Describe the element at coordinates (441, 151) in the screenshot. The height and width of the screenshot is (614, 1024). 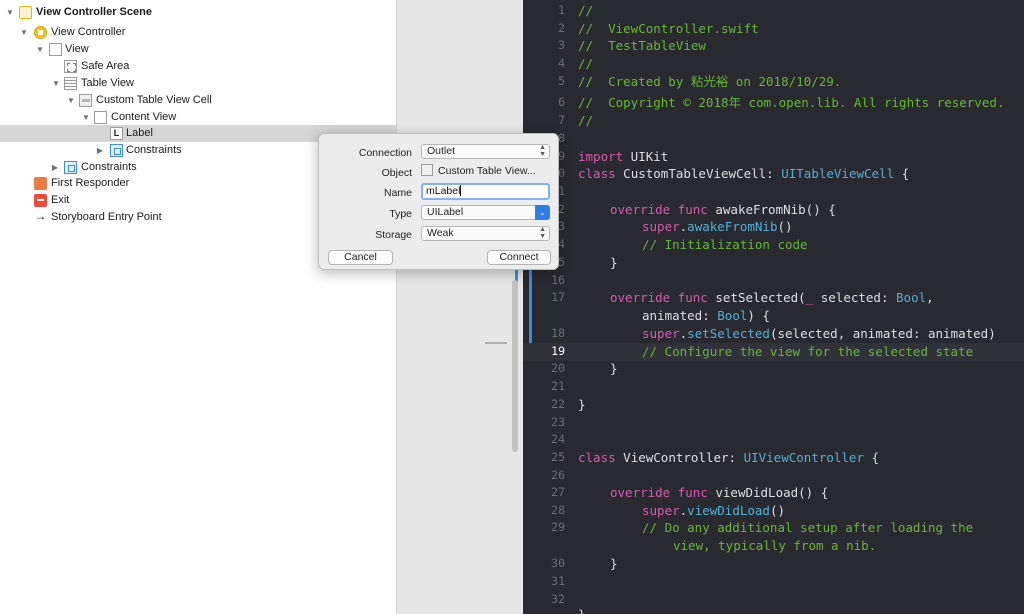
I see `connection-value: Outlet` at that location.